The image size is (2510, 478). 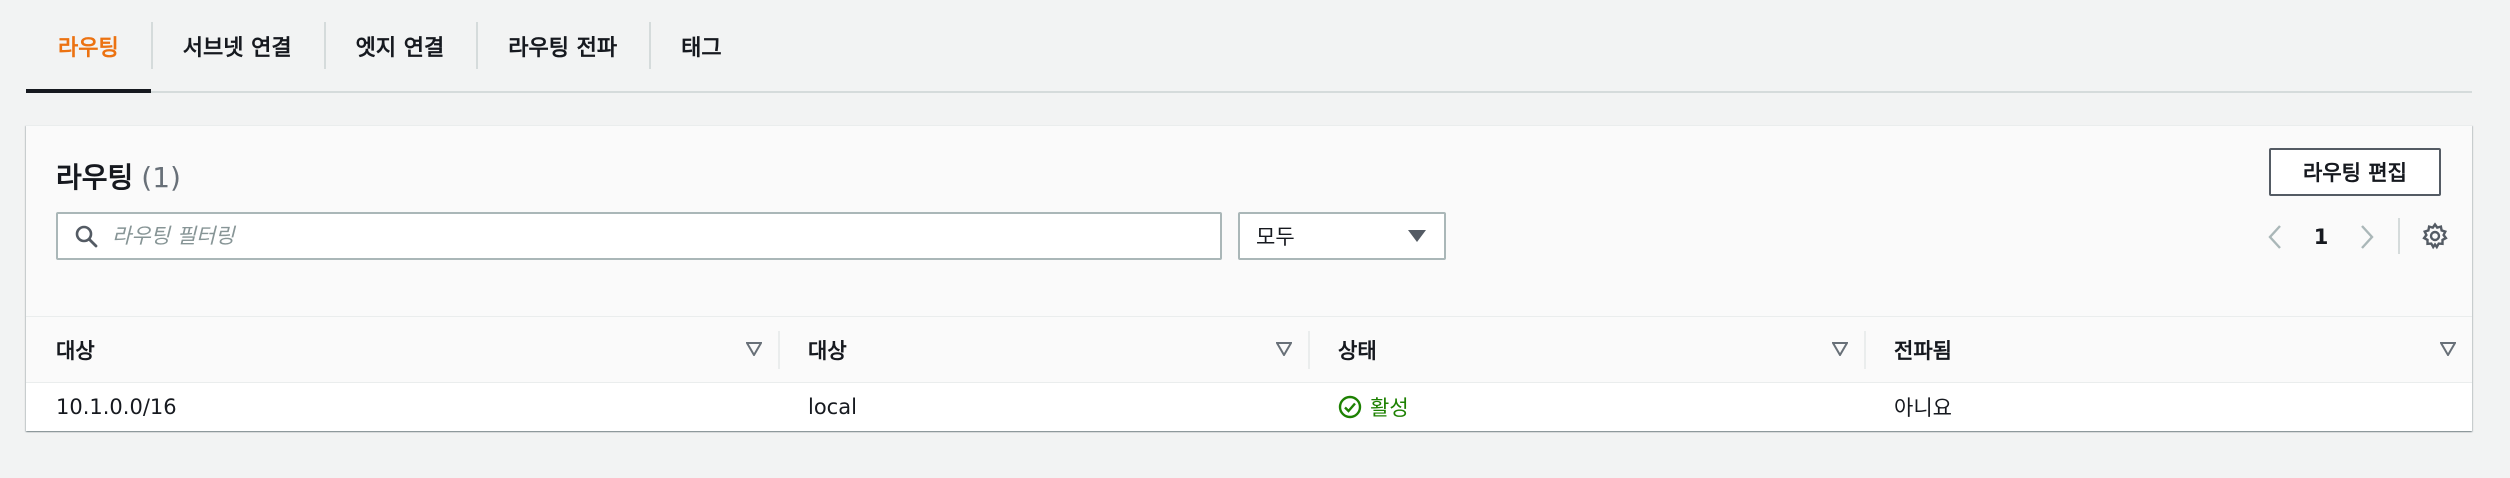 What do you see at coordinates (1249, 407) in the screenshot?
I see `table-row: 10.1.0.0/16 local 활성 아니요` at bounding box center [1249, 407].